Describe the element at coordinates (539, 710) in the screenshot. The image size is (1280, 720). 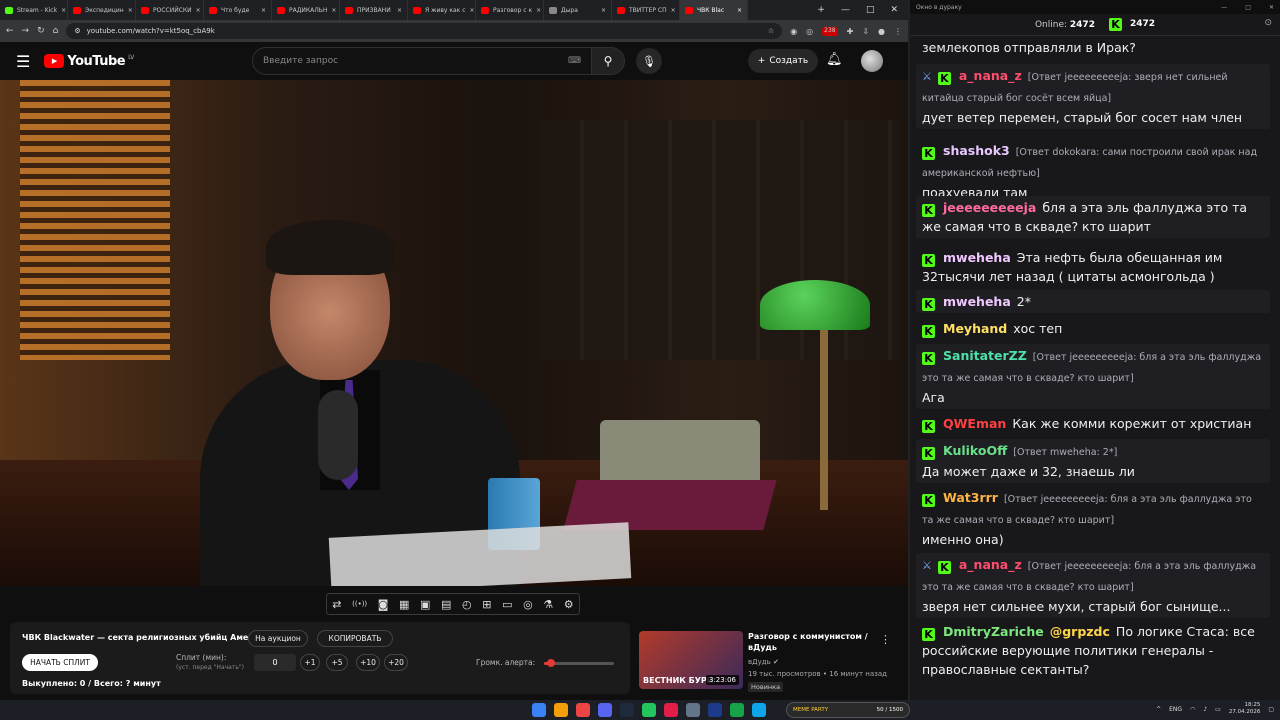
I see `start-icon` at that location.